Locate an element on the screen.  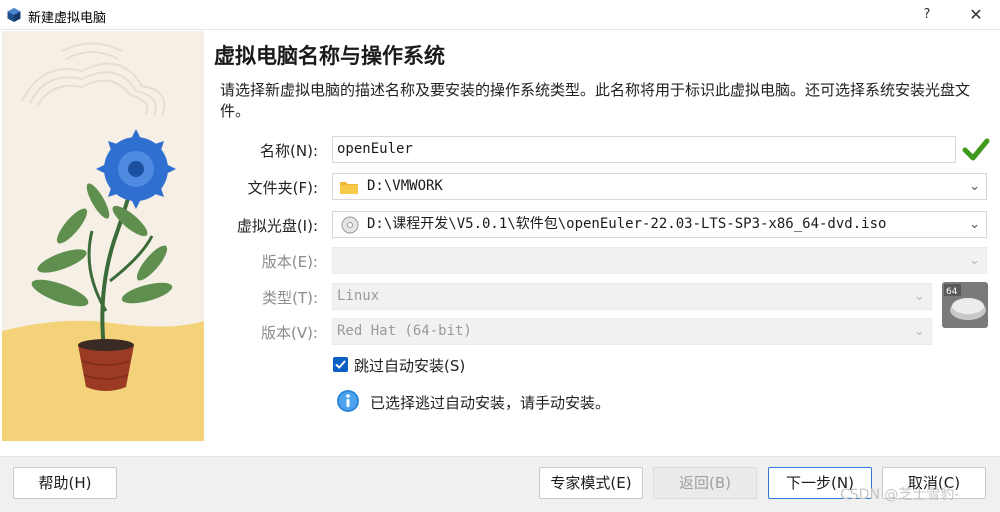
folder-label: 文件夹(F): is located at coordinates (282, 188).